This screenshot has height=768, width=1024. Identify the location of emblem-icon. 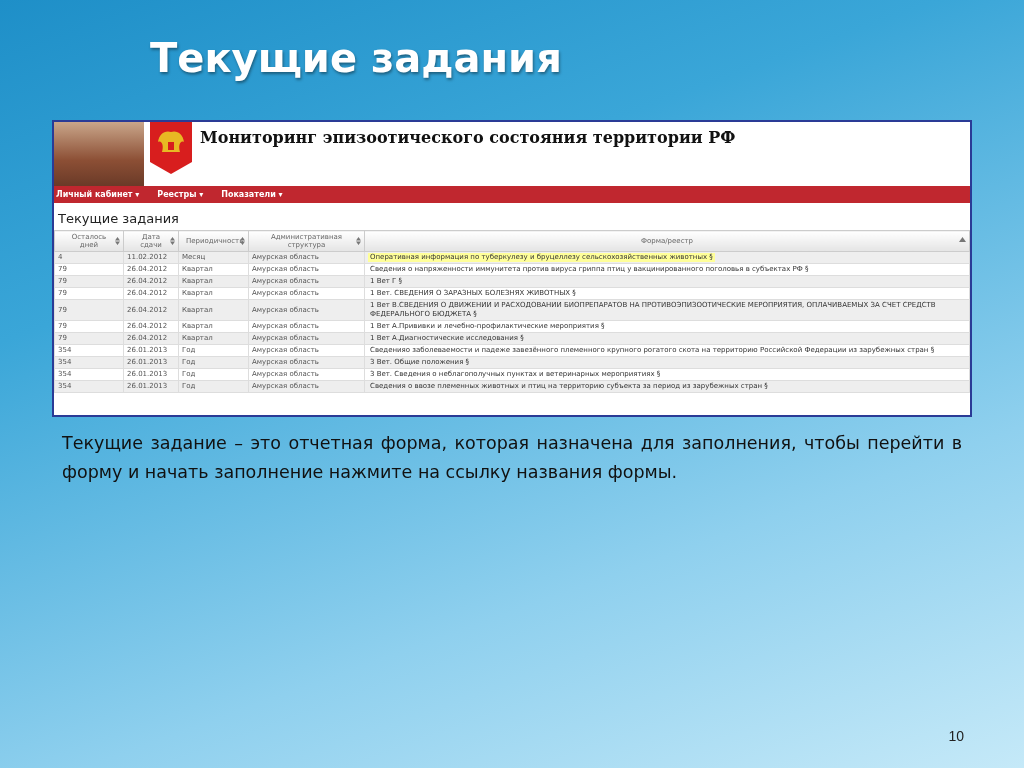
(171, 148).